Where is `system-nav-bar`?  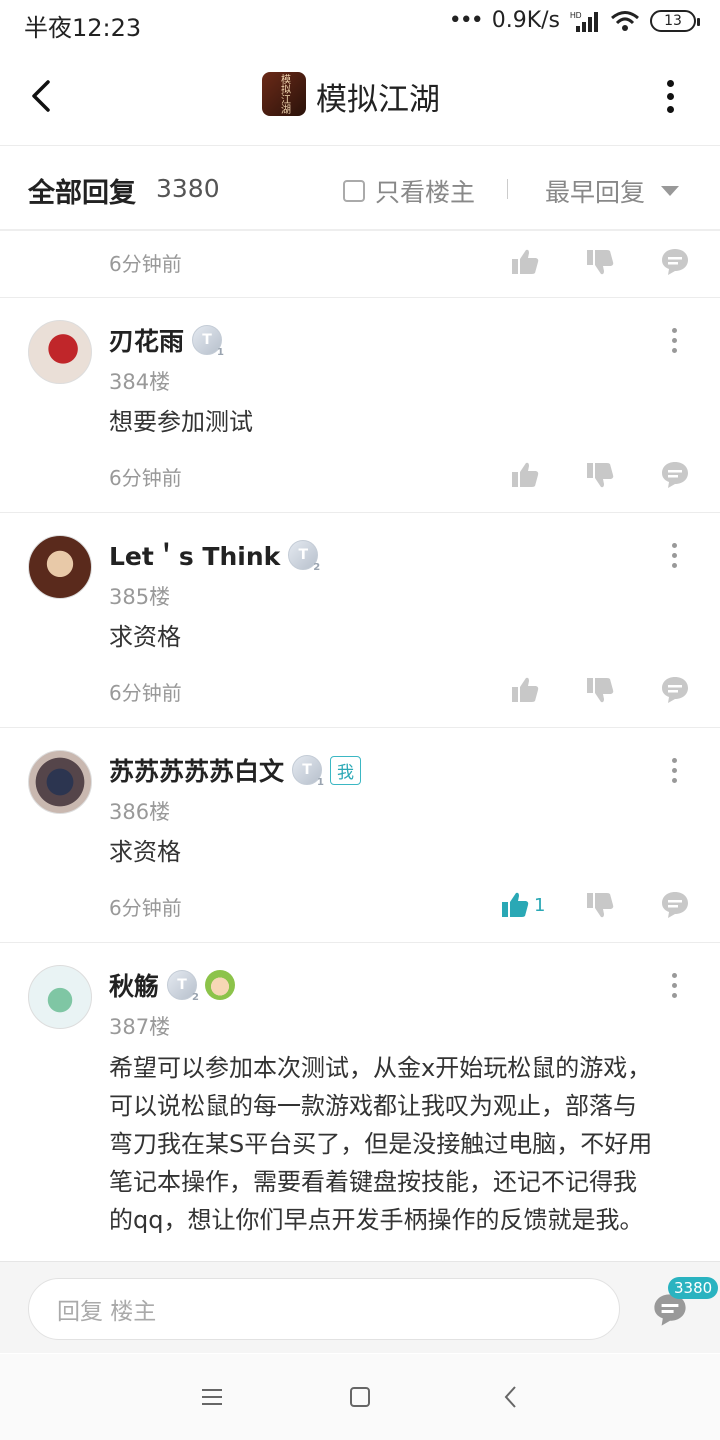
system-nav-bar is located at coordinates (360, 1397).